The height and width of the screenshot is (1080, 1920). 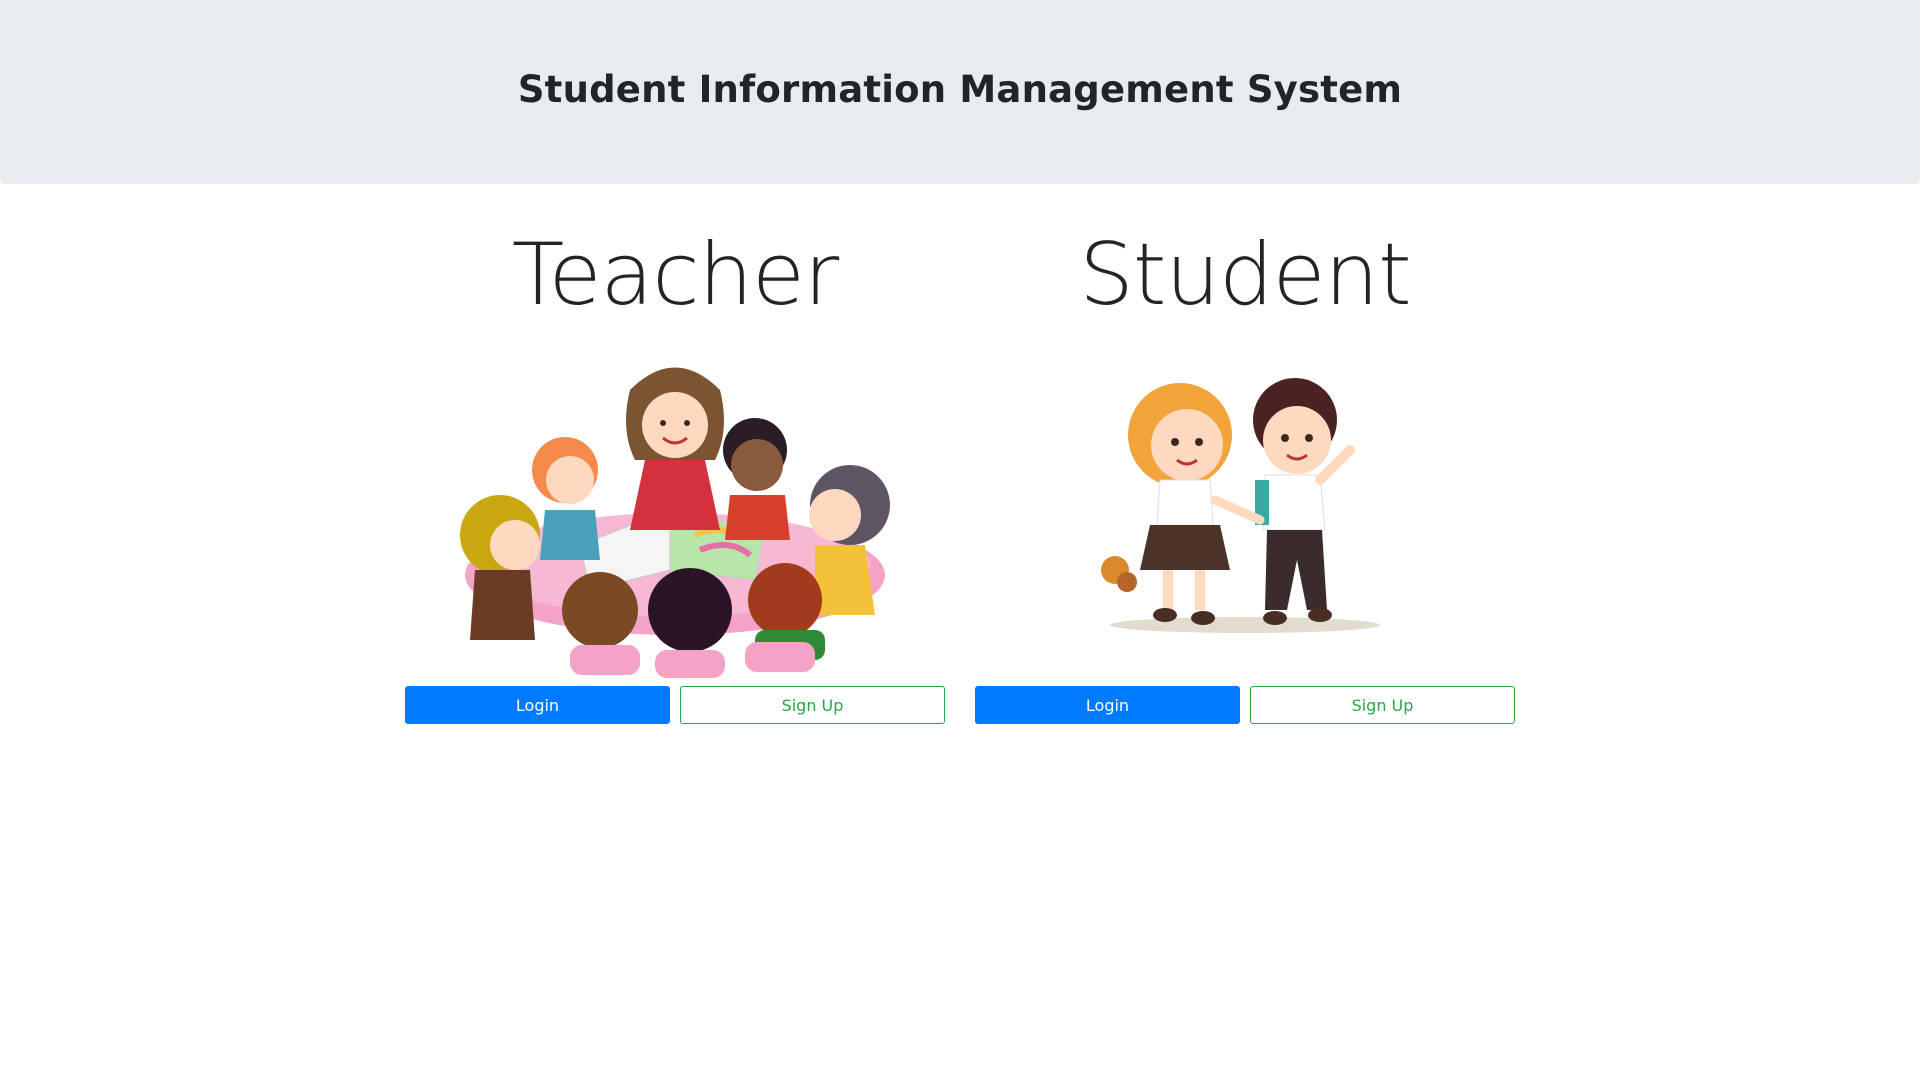 I want to click on students-walking-image, so click(x=1240, y=505).